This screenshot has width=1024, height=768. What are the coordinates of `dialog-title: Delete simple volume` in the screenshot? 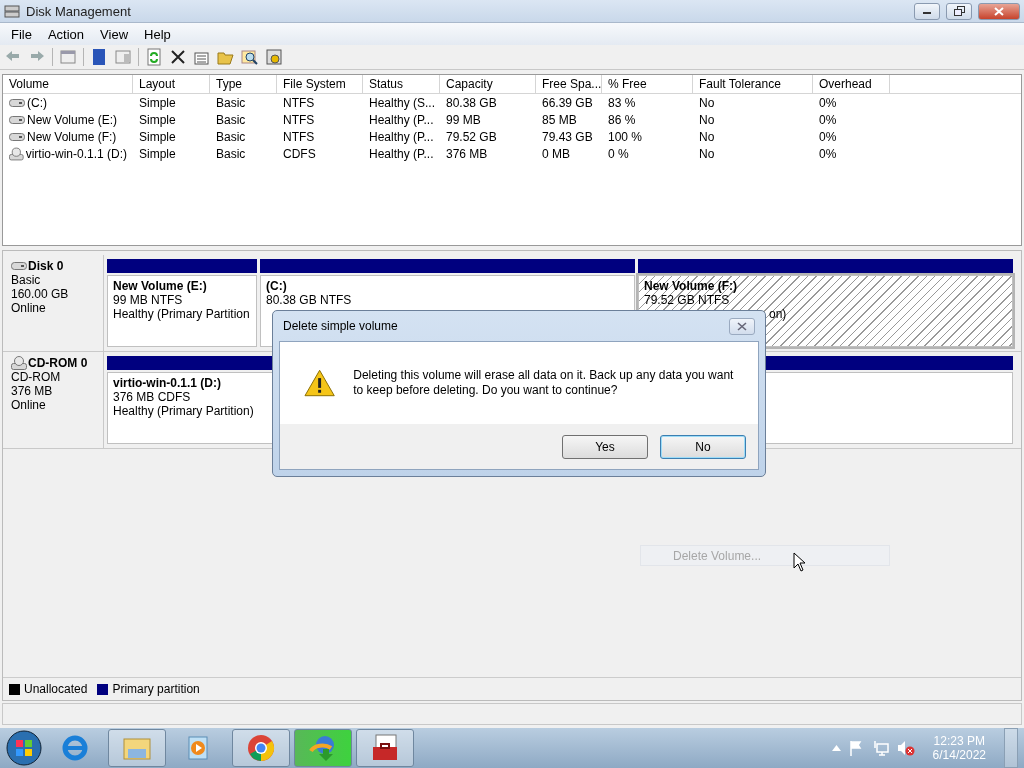 It's located at (340, 326).